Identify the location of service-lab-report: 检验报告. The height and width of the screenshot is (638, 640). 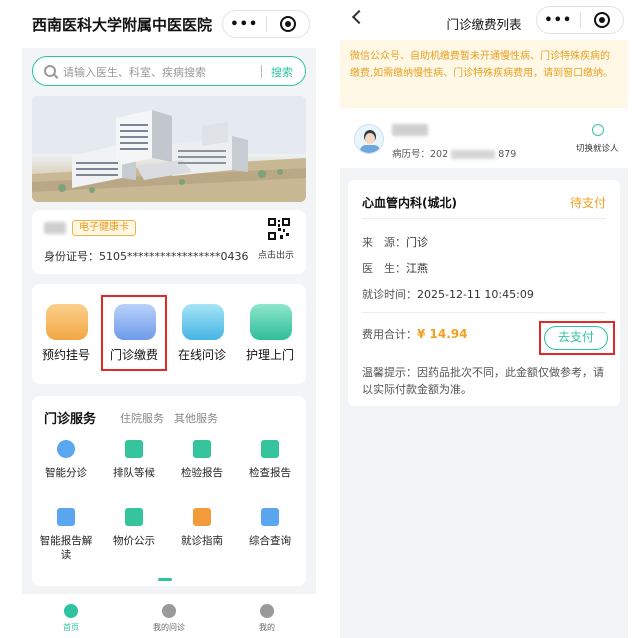
(202, 470).